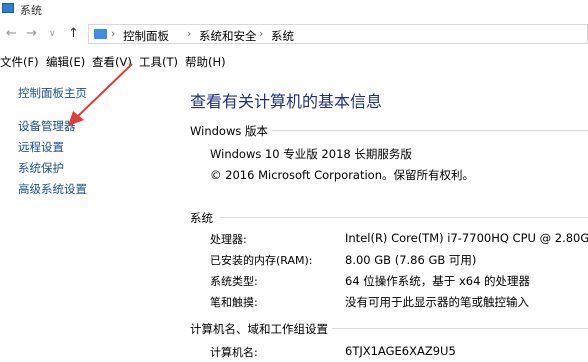  I want to click on system-type-value: 64 位操作系统，基于 x64 的处理器, so click(438, 281).